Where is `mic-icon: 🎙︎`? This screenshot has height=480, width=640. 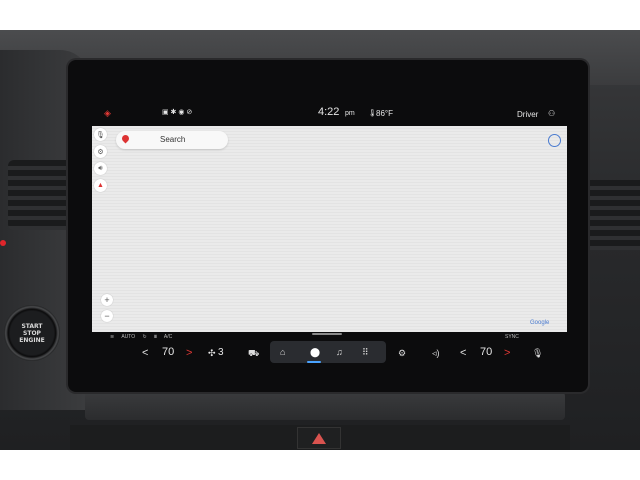 mic-icon: 🎙︎ is located at coordinates (537, 353).